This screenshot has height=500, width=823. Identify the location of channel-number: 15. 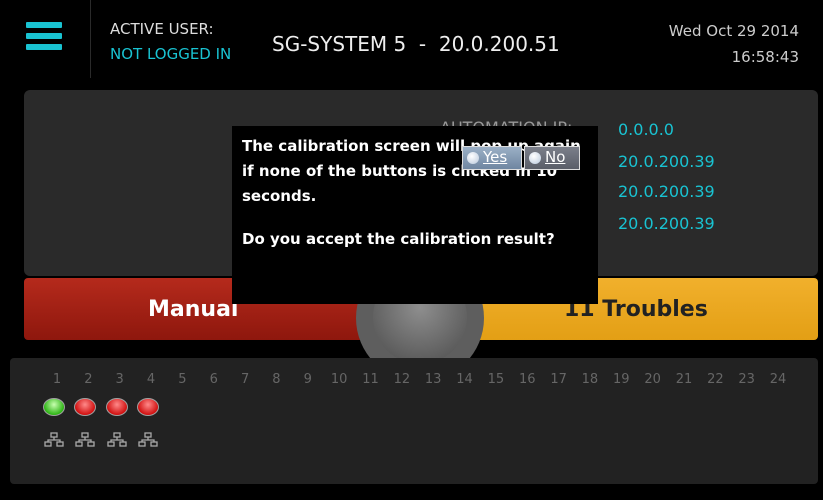
(496, 379).